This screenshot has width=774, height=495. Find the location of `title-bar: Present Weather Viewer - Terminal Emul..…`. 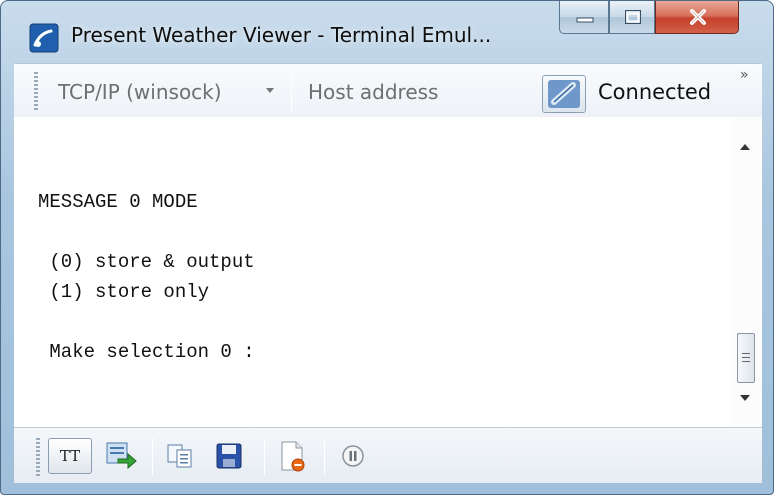

title-bar: Present Weather Viewer - Terminal Emul..… is located at coordinates (387, 31).